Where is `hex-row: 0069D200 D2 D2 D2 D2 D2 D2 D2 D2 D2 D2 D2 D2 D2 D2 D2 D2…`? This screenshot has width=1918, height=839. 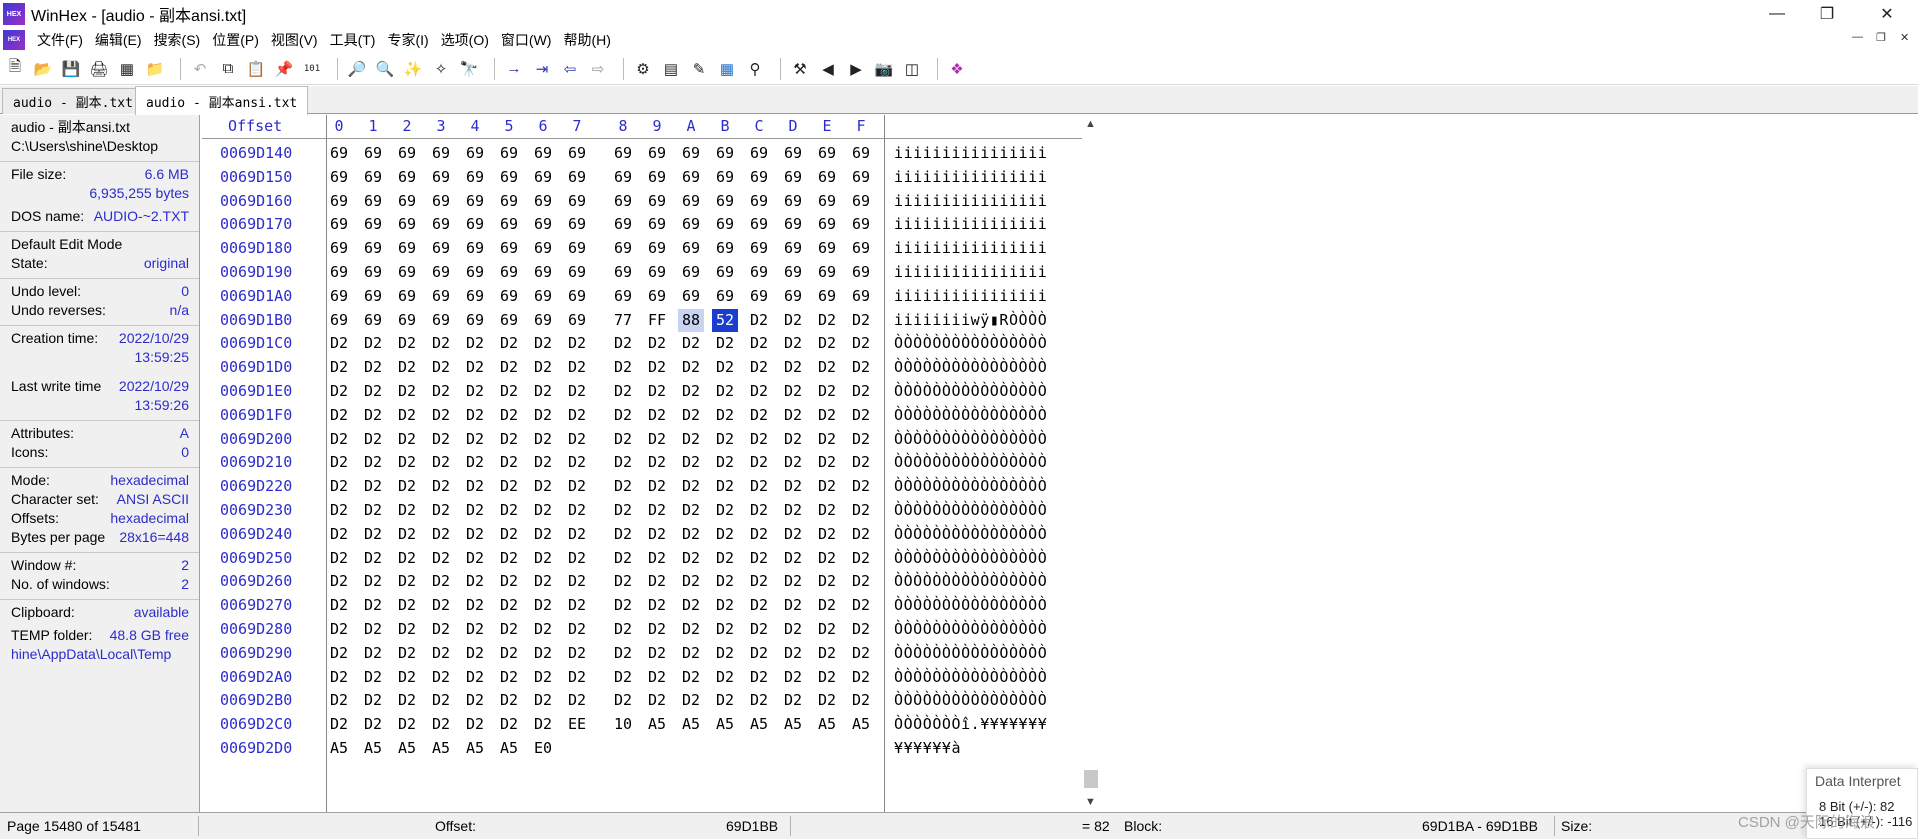
hex-row: 0069D200 D2 D2 D2 D2 D2 D2 D2 D2 D2 D2 D2 D2 D2 D2 D2 D2… is located at coordinates (642, 439).